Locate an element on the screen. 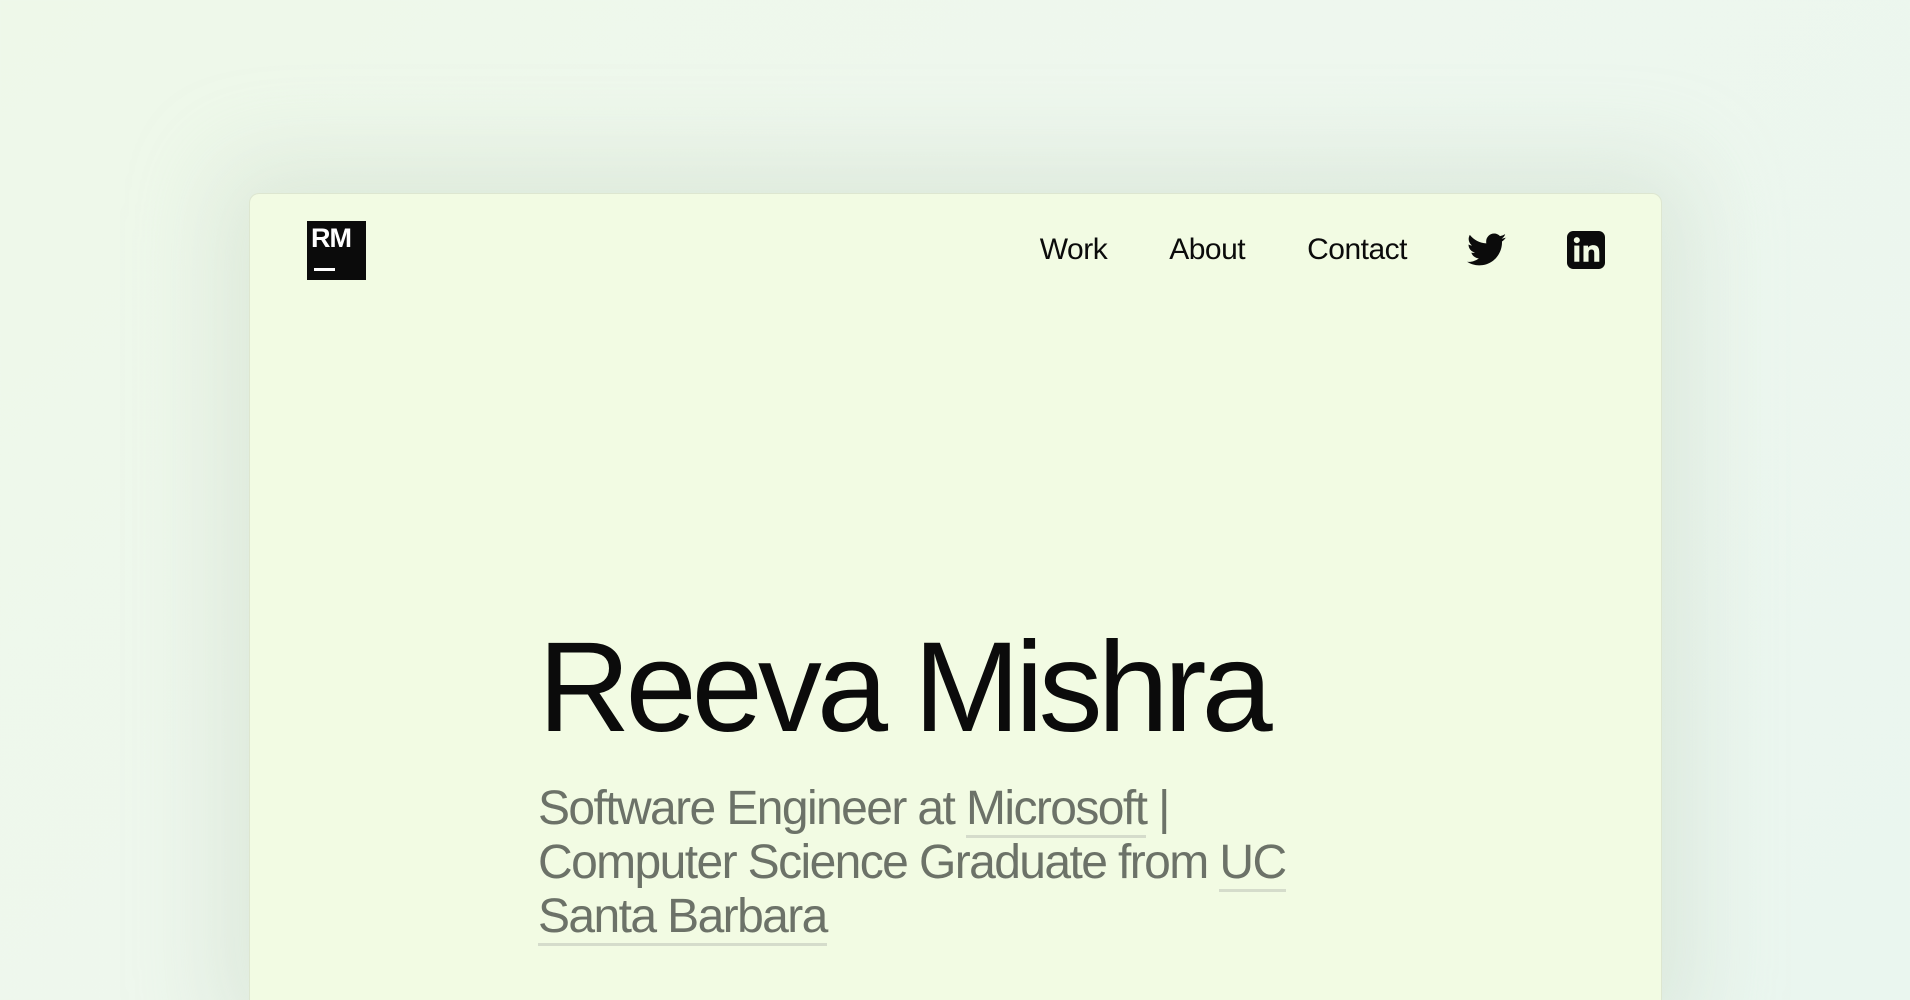 The width and height of the screenshot is (1910, 1000). tagline-prefix: Software Engineer at is located at coordinates (752, 808).